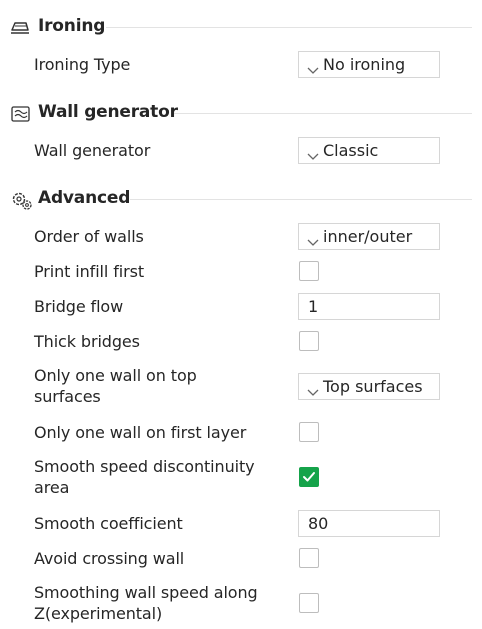 The height and width of the screenshot is (629, 482). I want to click on label-thick-bridges: Thick bridges, so click(87, 341).